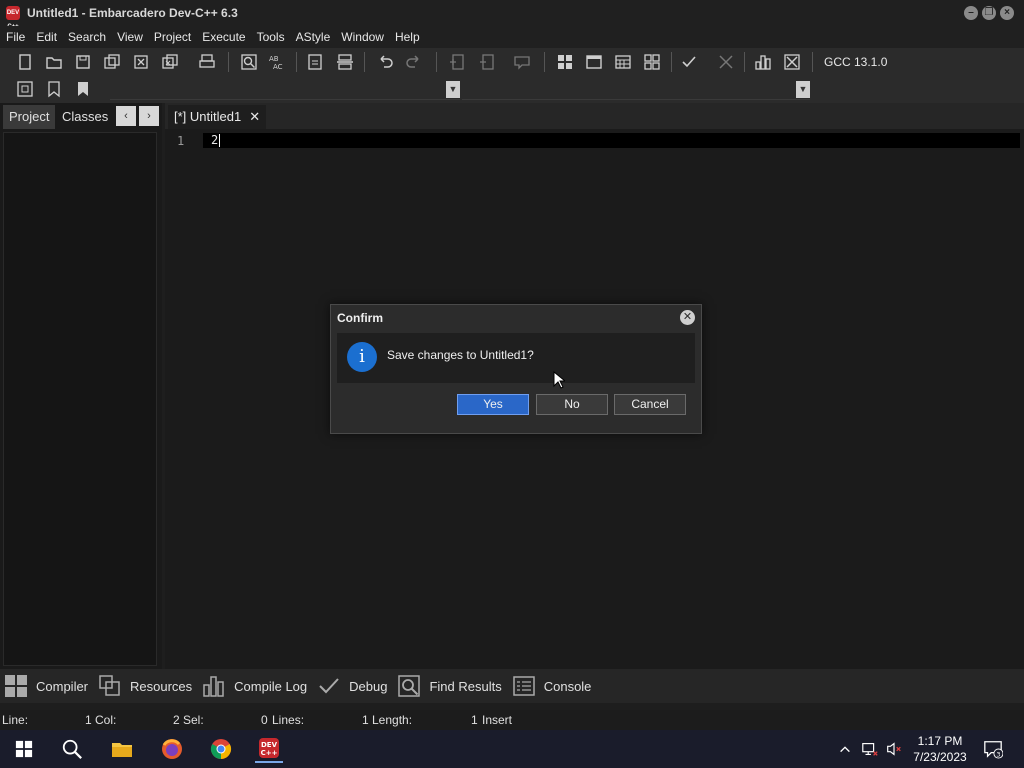 The image size is (1024, 768). I want to click on menu-edit: Edit, so click(46, 37).